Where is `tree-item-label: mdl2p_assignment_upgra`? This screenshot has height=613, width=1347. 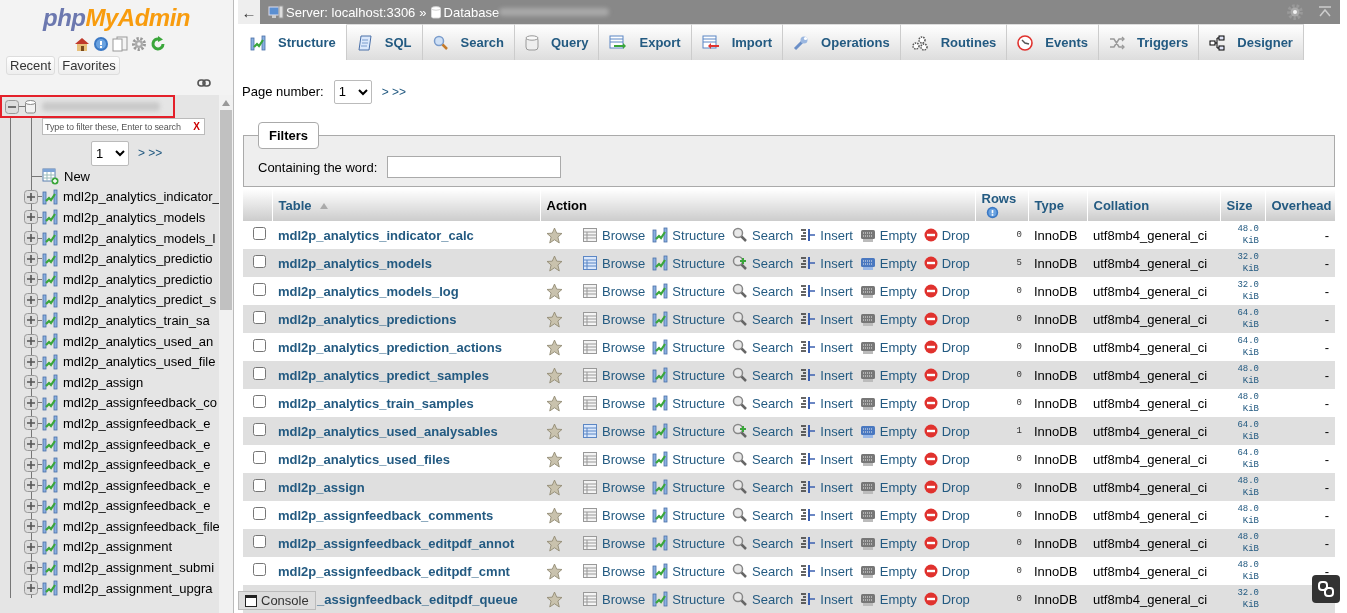
tree-item-label: mdl2p_assignment_upgra is located at coordinates (138, 588).